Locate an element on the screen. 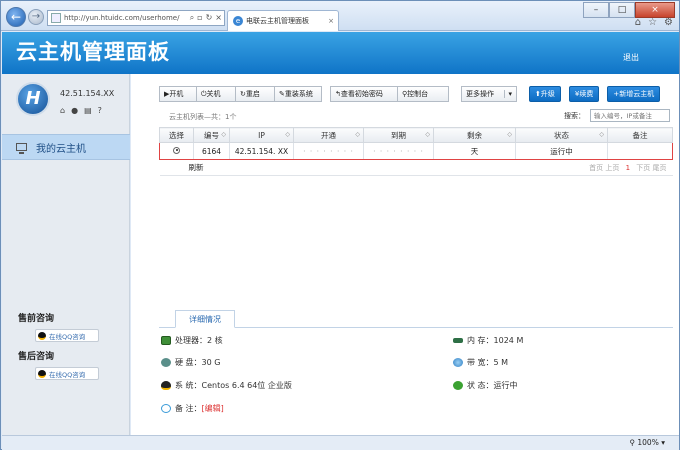 The width and height of the screenshot is (680, 450). col-status: 状态 ◇ is located at coordinates (561, 135).